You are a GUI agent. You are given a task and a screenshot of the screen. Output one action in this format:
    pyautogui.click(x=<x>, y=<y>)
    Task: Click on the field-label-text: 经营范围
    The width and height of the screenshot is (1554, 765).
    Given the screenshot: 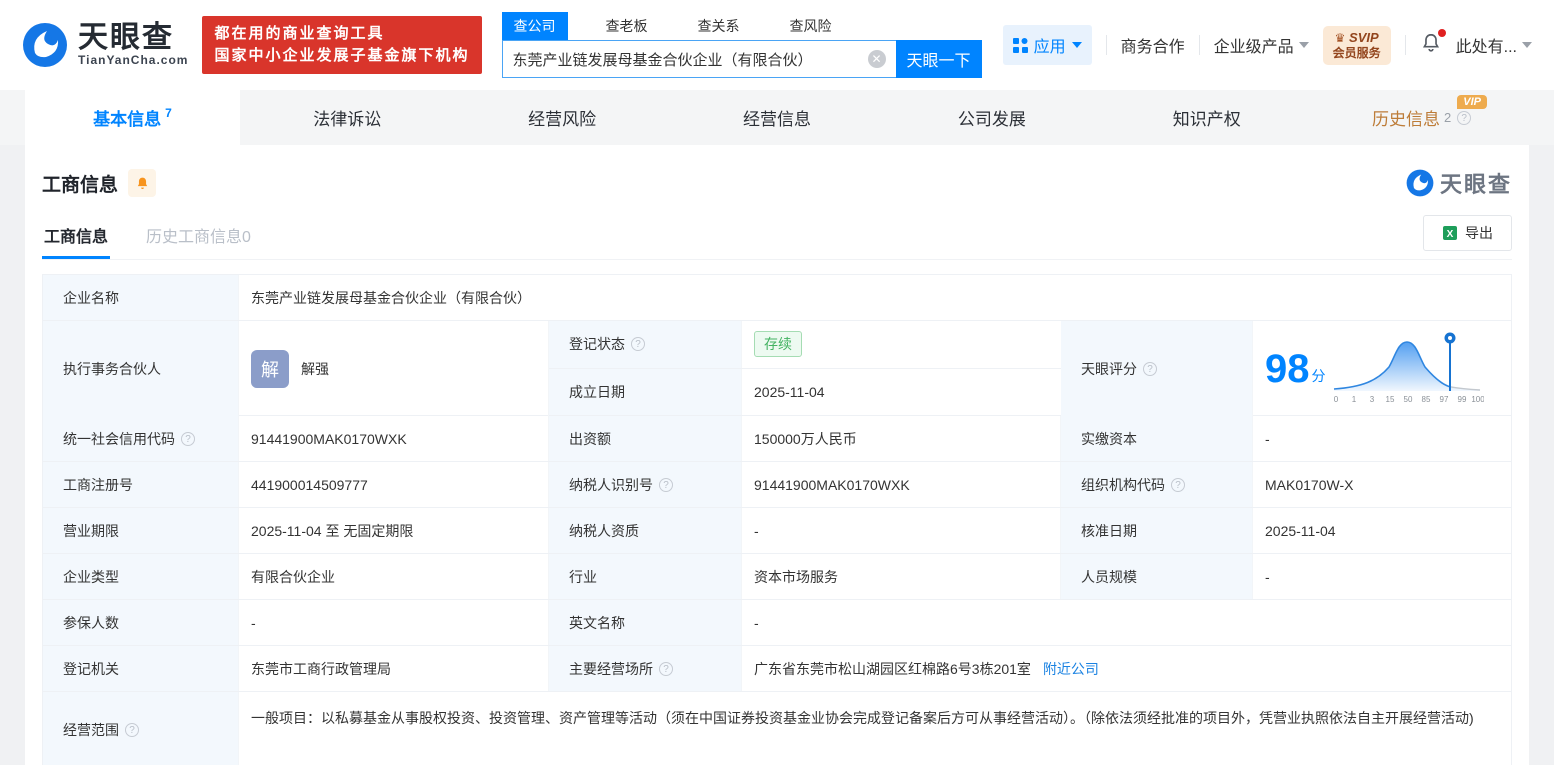 What is the action you would take?
    pyautogui.click(x=91, y=730)
    